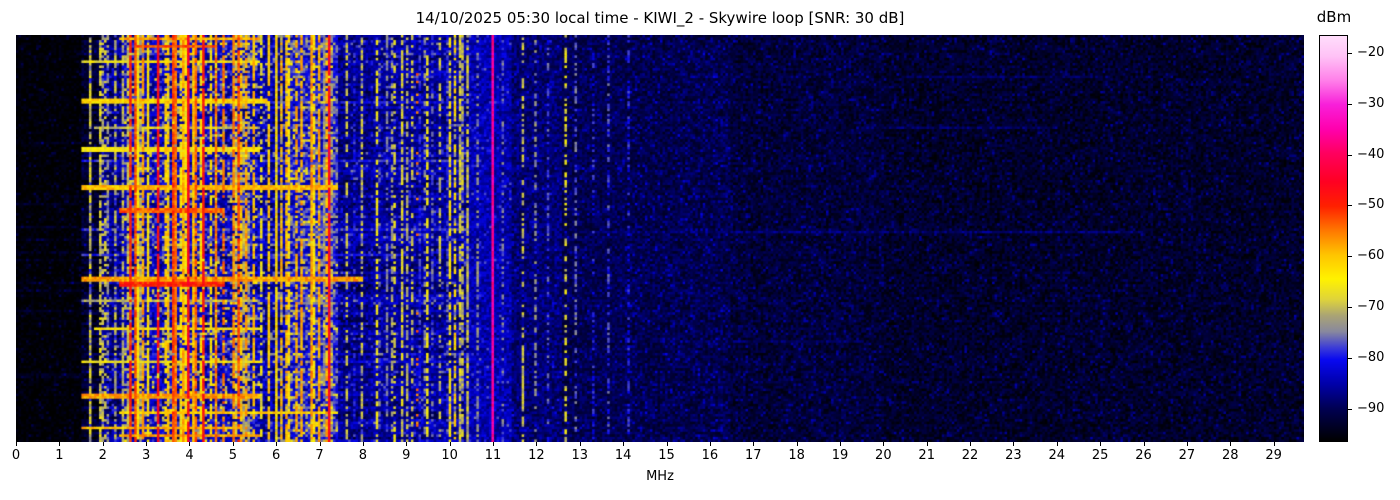  I want to click on x-tick-label: 1, so click(59, 455).